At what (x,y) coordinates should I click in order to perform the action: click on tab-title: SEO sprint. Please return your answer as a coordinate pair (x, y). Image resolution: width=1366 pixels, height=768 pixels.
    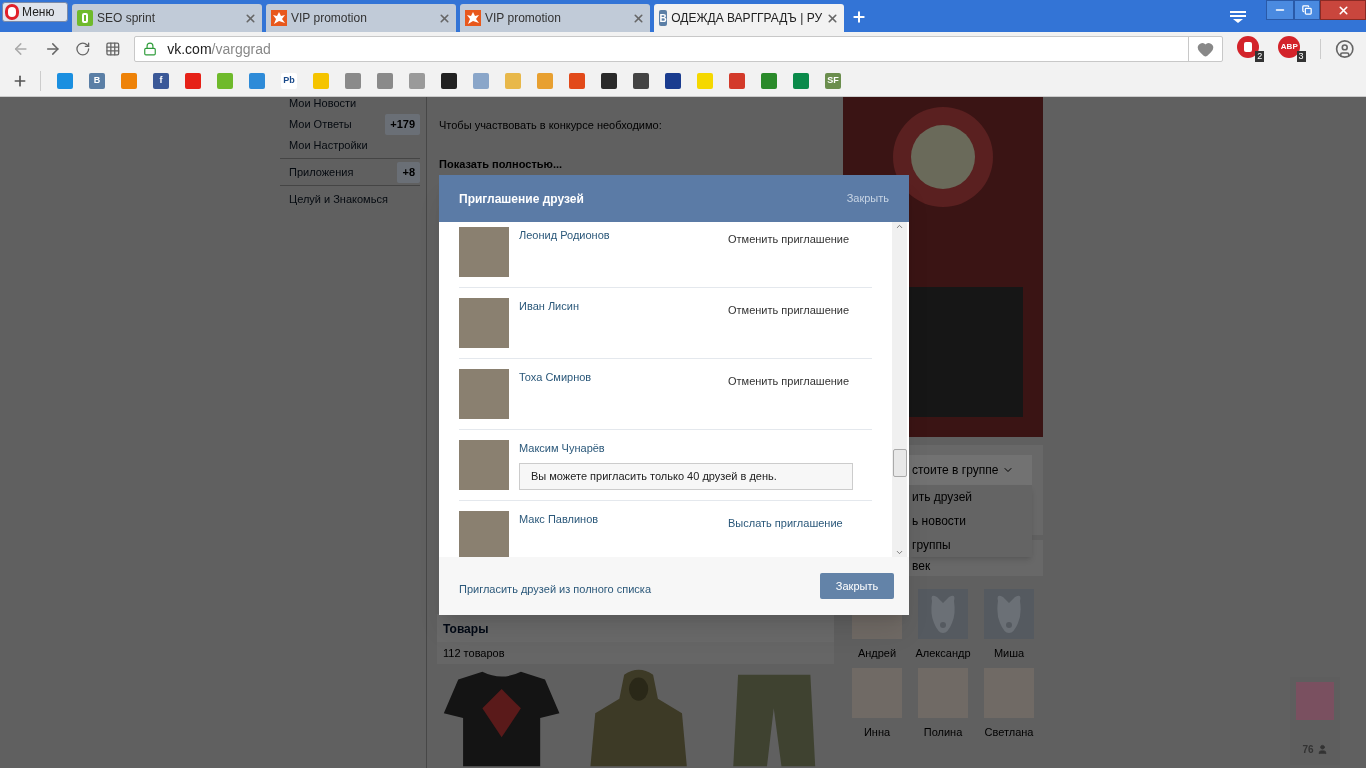
    Looking at the image, I should click on (127, 18).